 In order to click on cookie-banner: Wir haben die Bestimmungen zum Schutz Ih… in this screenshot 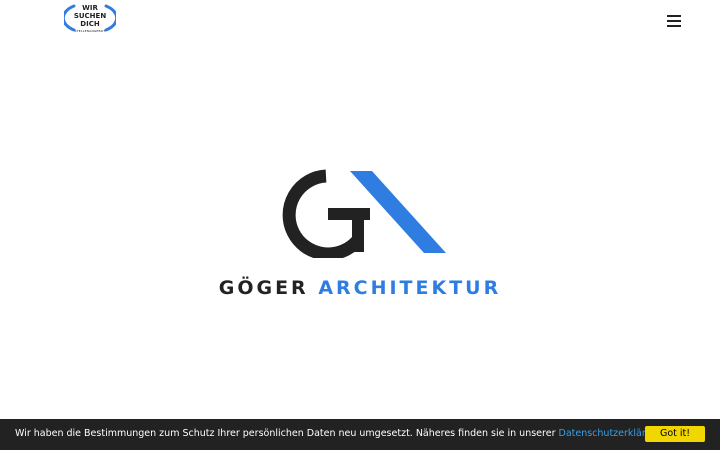, I will do `click(360, 434)`.